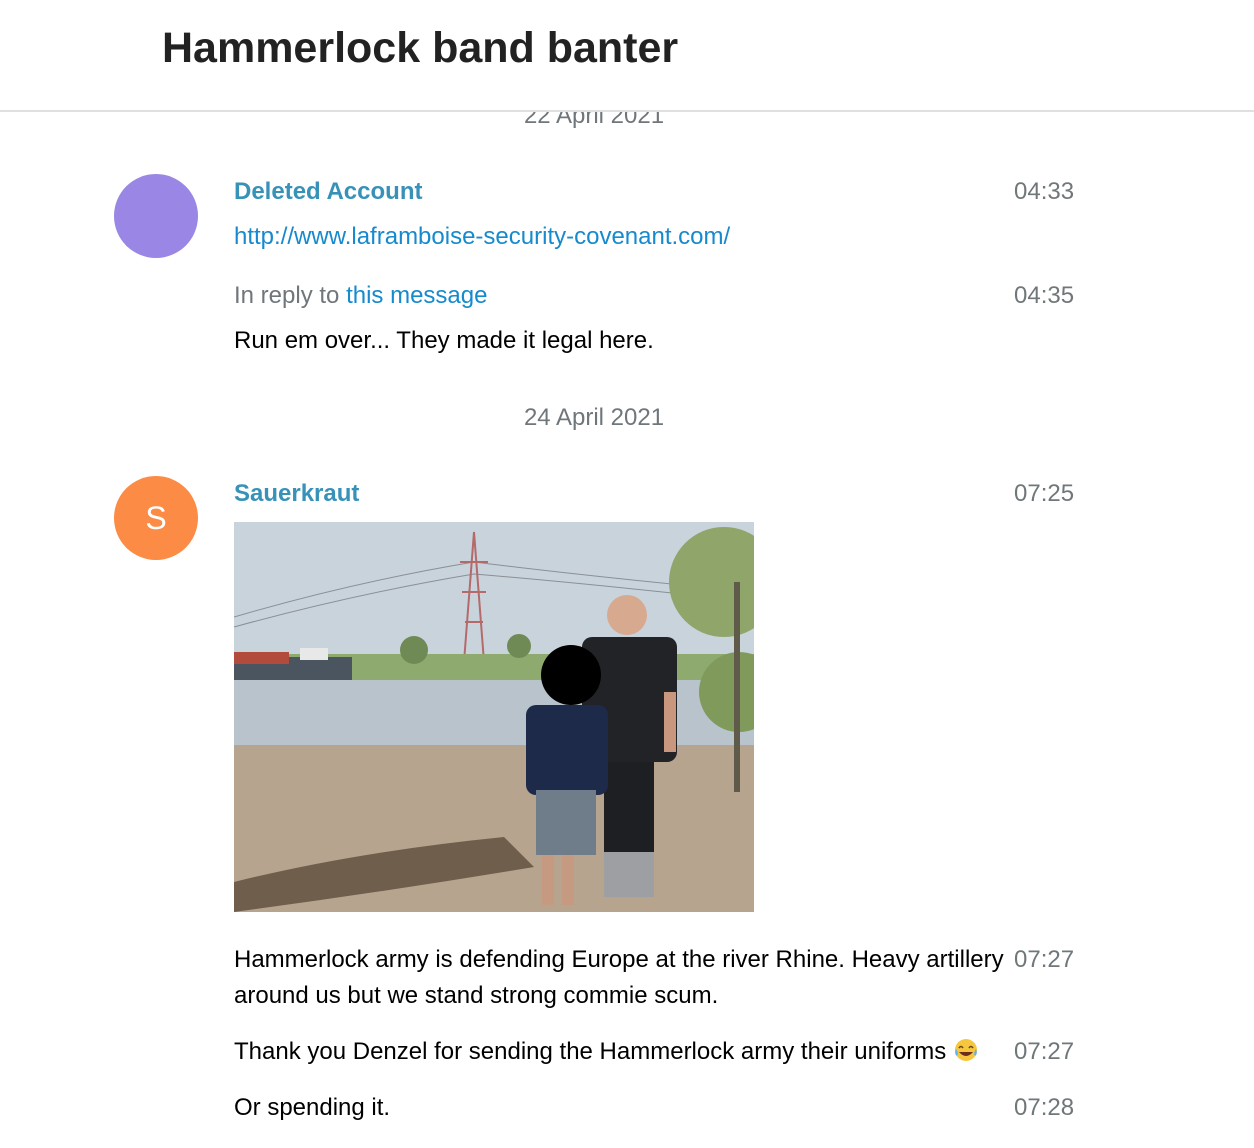 This screenshot has width=1254, height=1148. I want to click on face-with-tears-of-joy-icon, so click(965, 1050).